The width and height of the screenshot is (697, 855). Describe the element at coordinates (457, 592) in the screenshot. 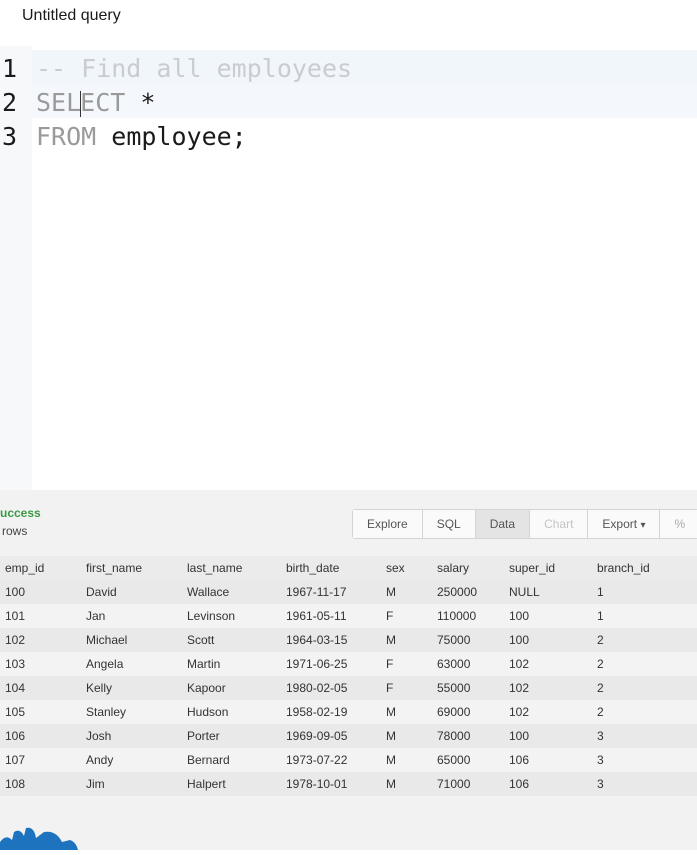

I see `cell-salary: 250000` at that location.